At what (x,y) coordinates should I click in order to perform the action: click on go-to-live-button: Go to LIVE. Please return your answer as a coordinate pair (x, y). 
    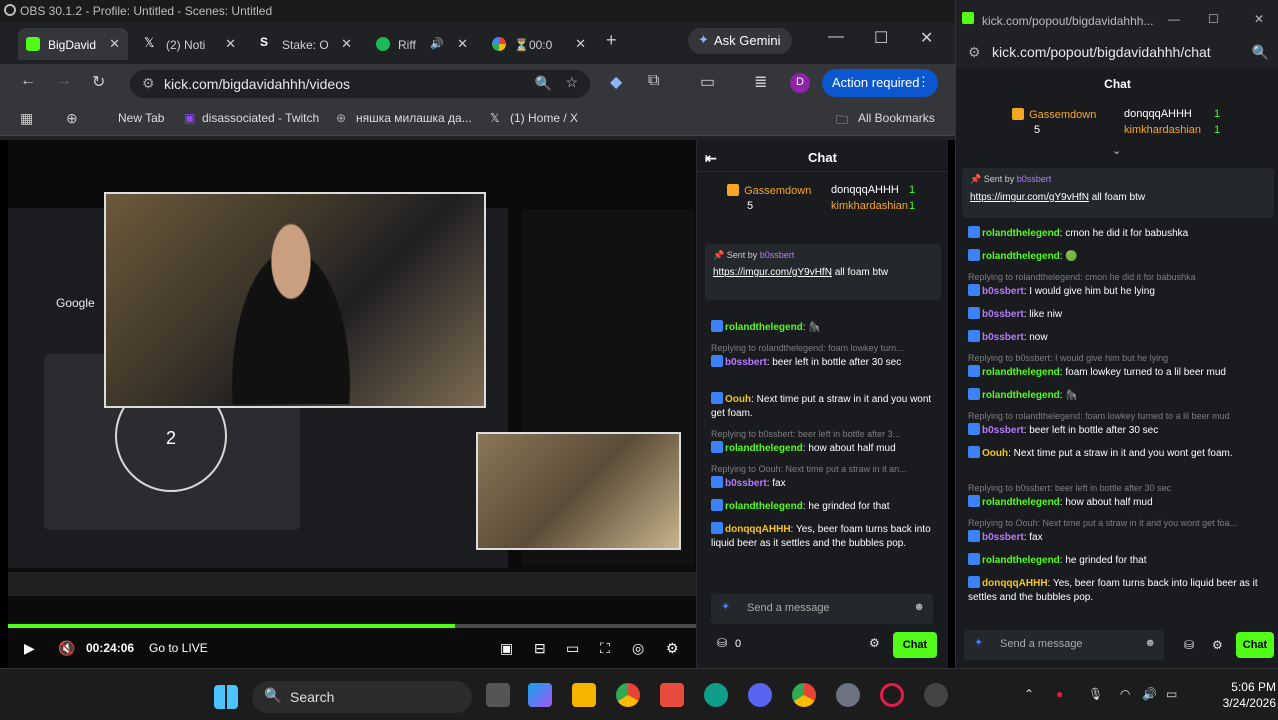
    Looking at the image, I should click on (178, 648).